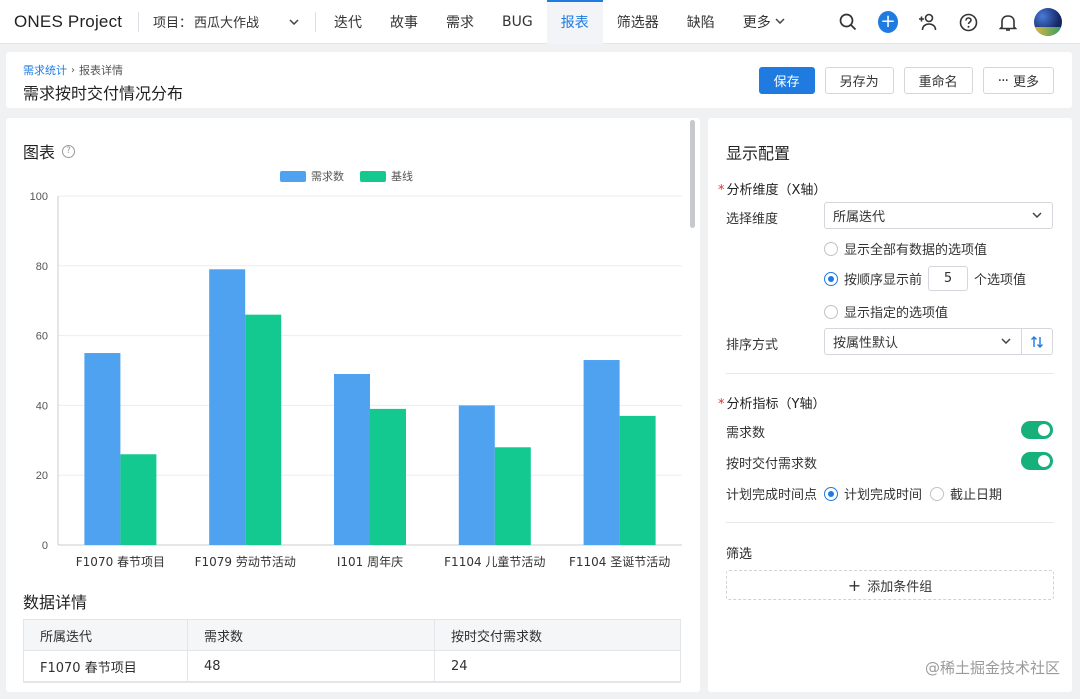 The height and width of the screenshot is (699, 1080). I want to click on x-axis-title: 分析维度（X轴）, so click(772, 188).